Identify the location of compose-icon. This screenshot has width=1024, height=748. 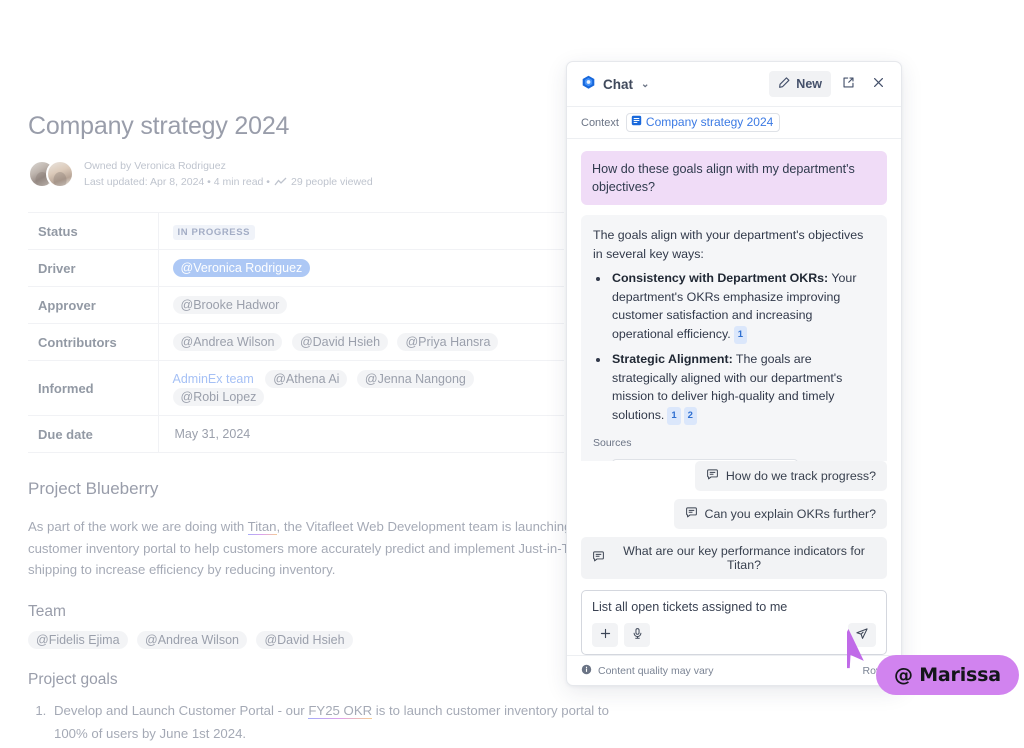
(784, 84).